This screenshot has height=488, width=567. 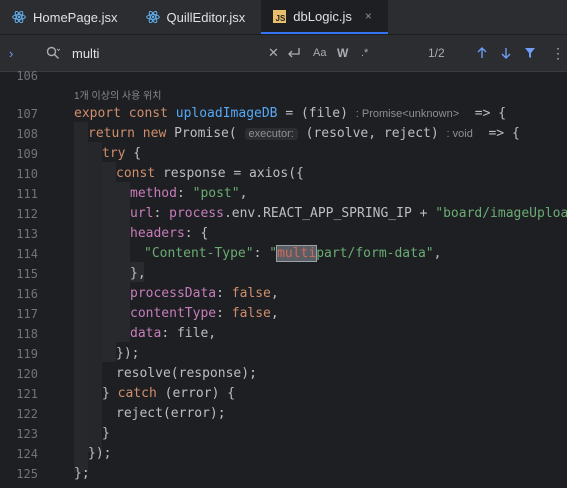 What do you see at coordinates (294, 53) in the screenshot?
I see `new-line-icon` at bounding box center [294, 53].